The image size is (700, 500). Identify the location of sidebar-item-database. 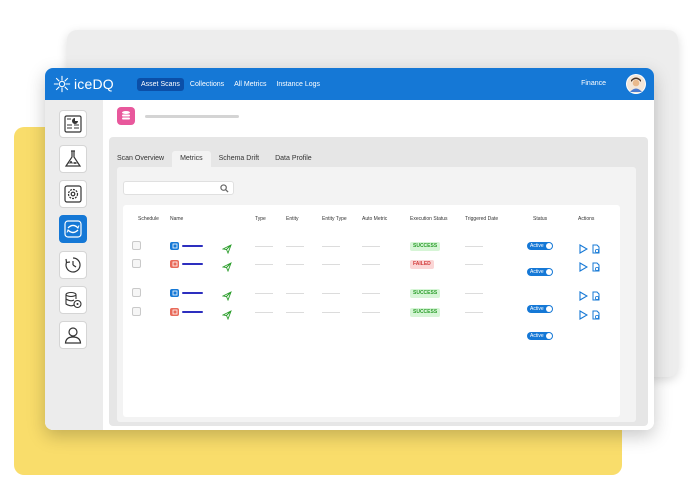
(73, 300).